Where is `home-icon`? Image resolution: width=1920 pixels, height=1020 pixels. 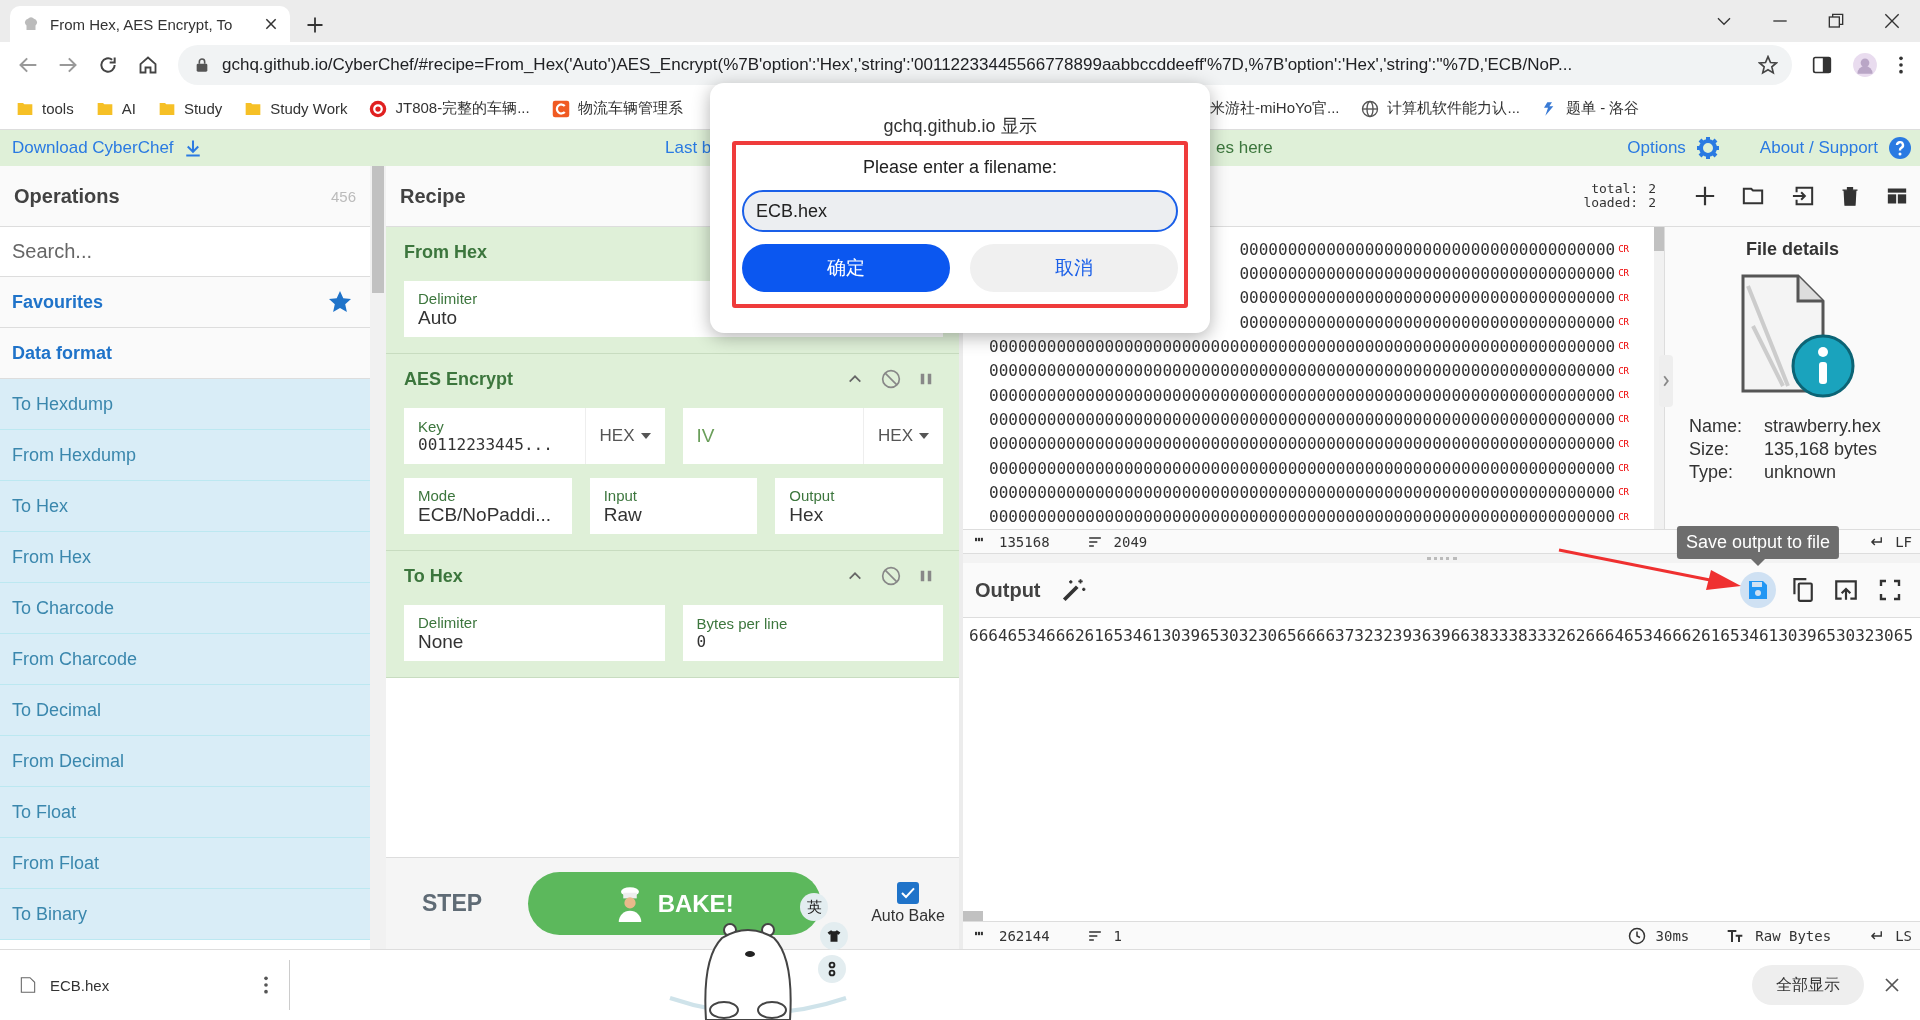 home-icon is located at coordinates (148, 65).